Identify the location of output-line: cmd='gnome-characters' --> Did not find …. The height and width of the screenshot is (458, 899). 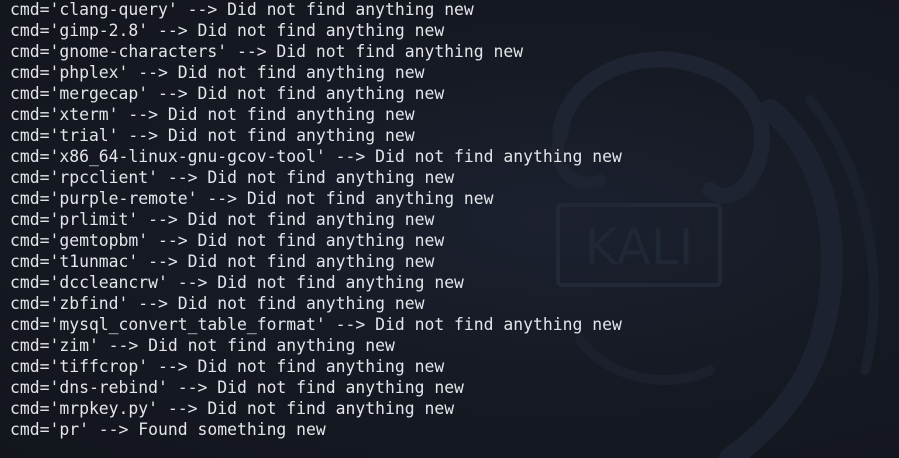
(267, 51).